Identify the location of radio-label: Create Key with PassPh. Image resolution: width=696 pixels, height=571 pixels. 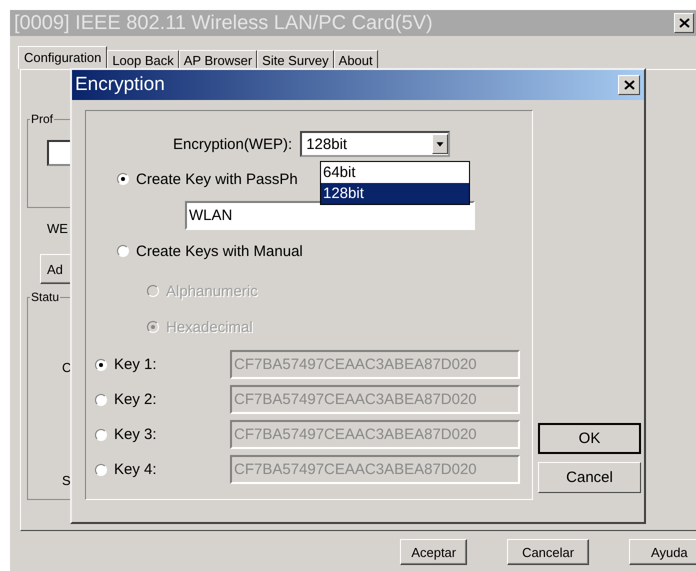
(217, 179).